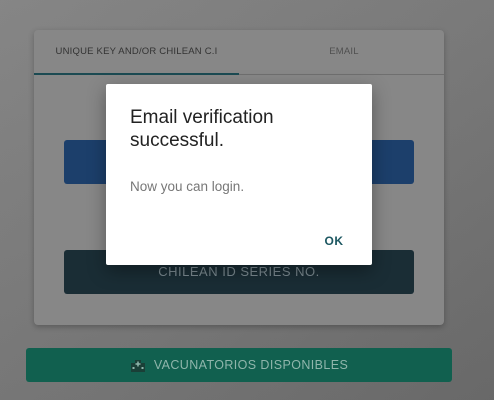 The width and height of the screenshot is (494, 400). What do you see at coordinates (136, 52) in the screenshot?
I see `tab-unique-key: UNIQUE KEY AND/OR CHILEAN C.I` at bounding box center [136, 52].